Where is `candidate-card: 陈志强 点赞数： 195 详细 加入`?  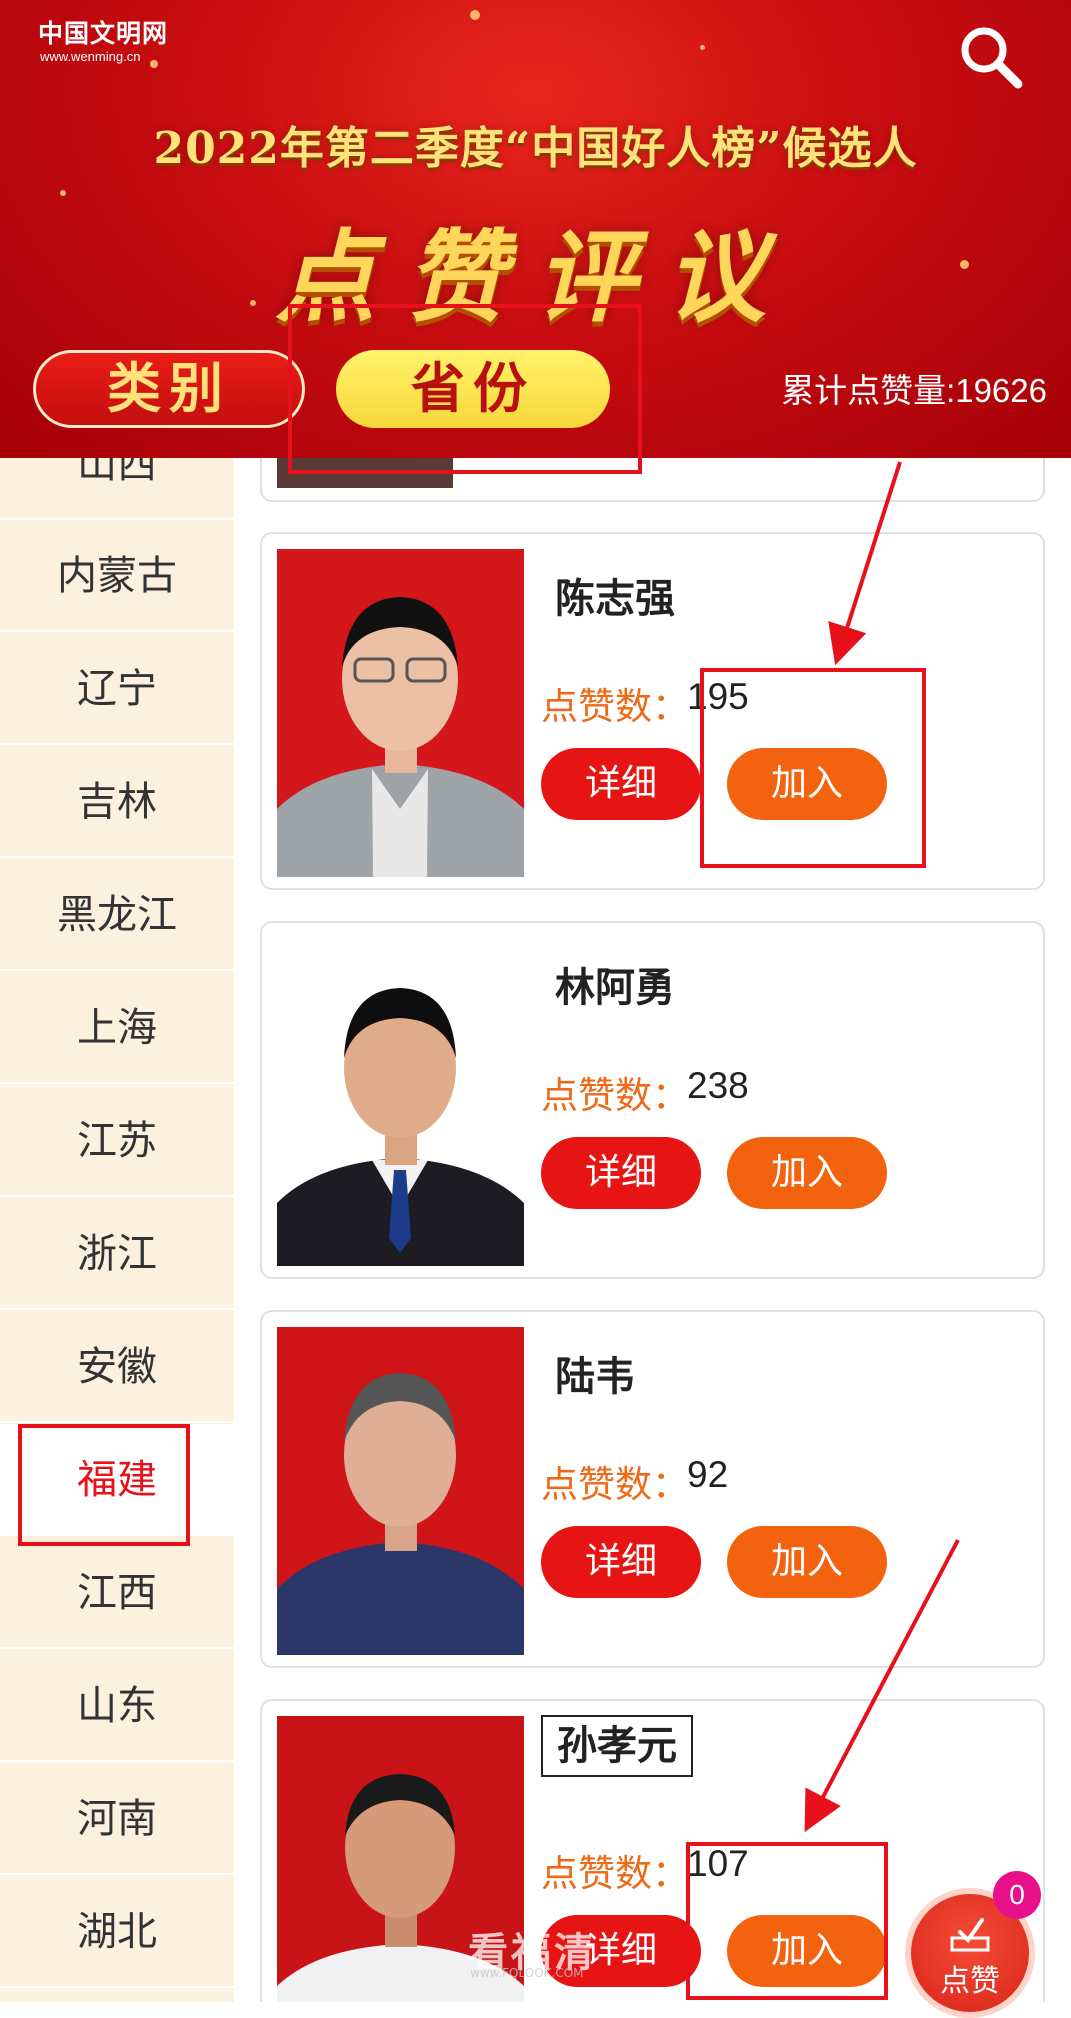 candidate-card: 陈志强 点赞数： 195 详细 加入 is located at coordinates (652, 711).